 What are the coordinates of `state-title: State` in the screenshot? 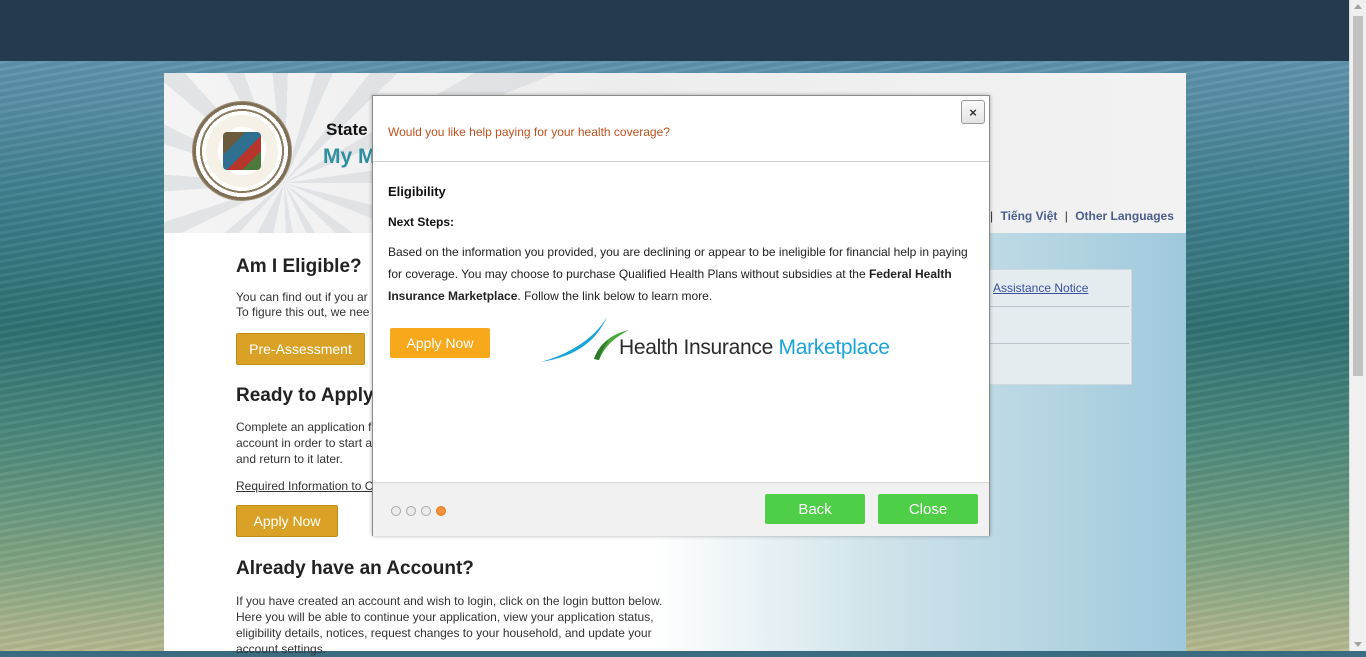 It's located at (347, 129).